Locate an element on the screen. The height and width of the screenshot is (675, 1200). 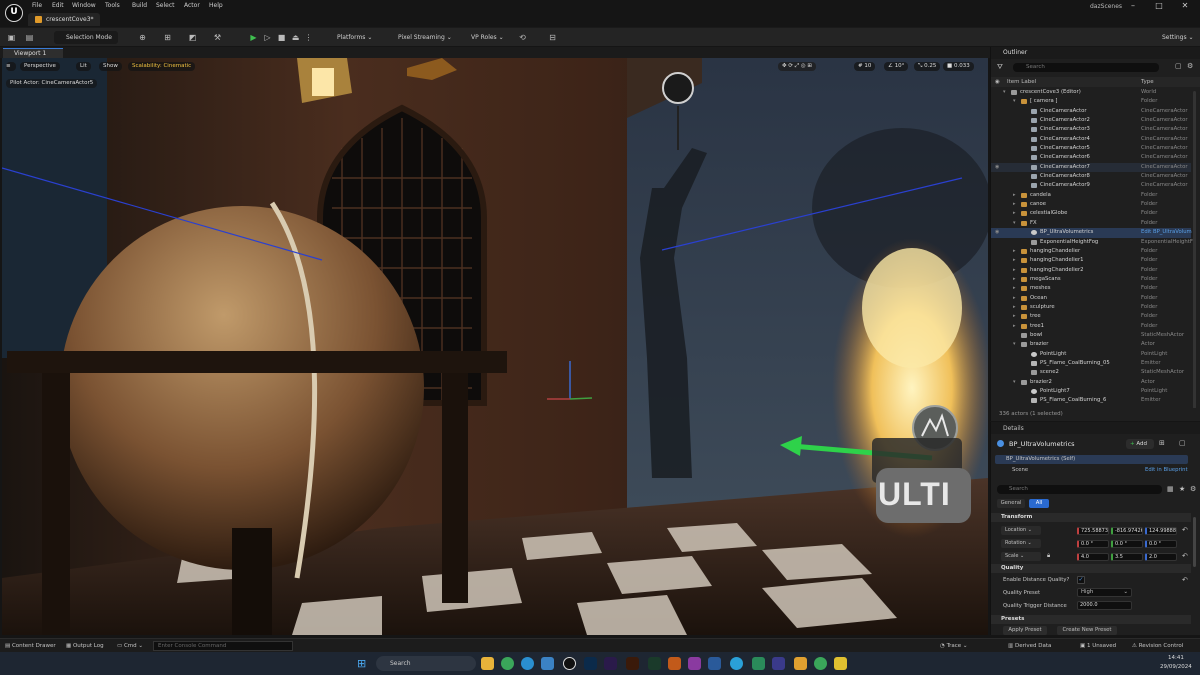
outliner-row: PointLight PointLight is located at coordinates (1091, 354).